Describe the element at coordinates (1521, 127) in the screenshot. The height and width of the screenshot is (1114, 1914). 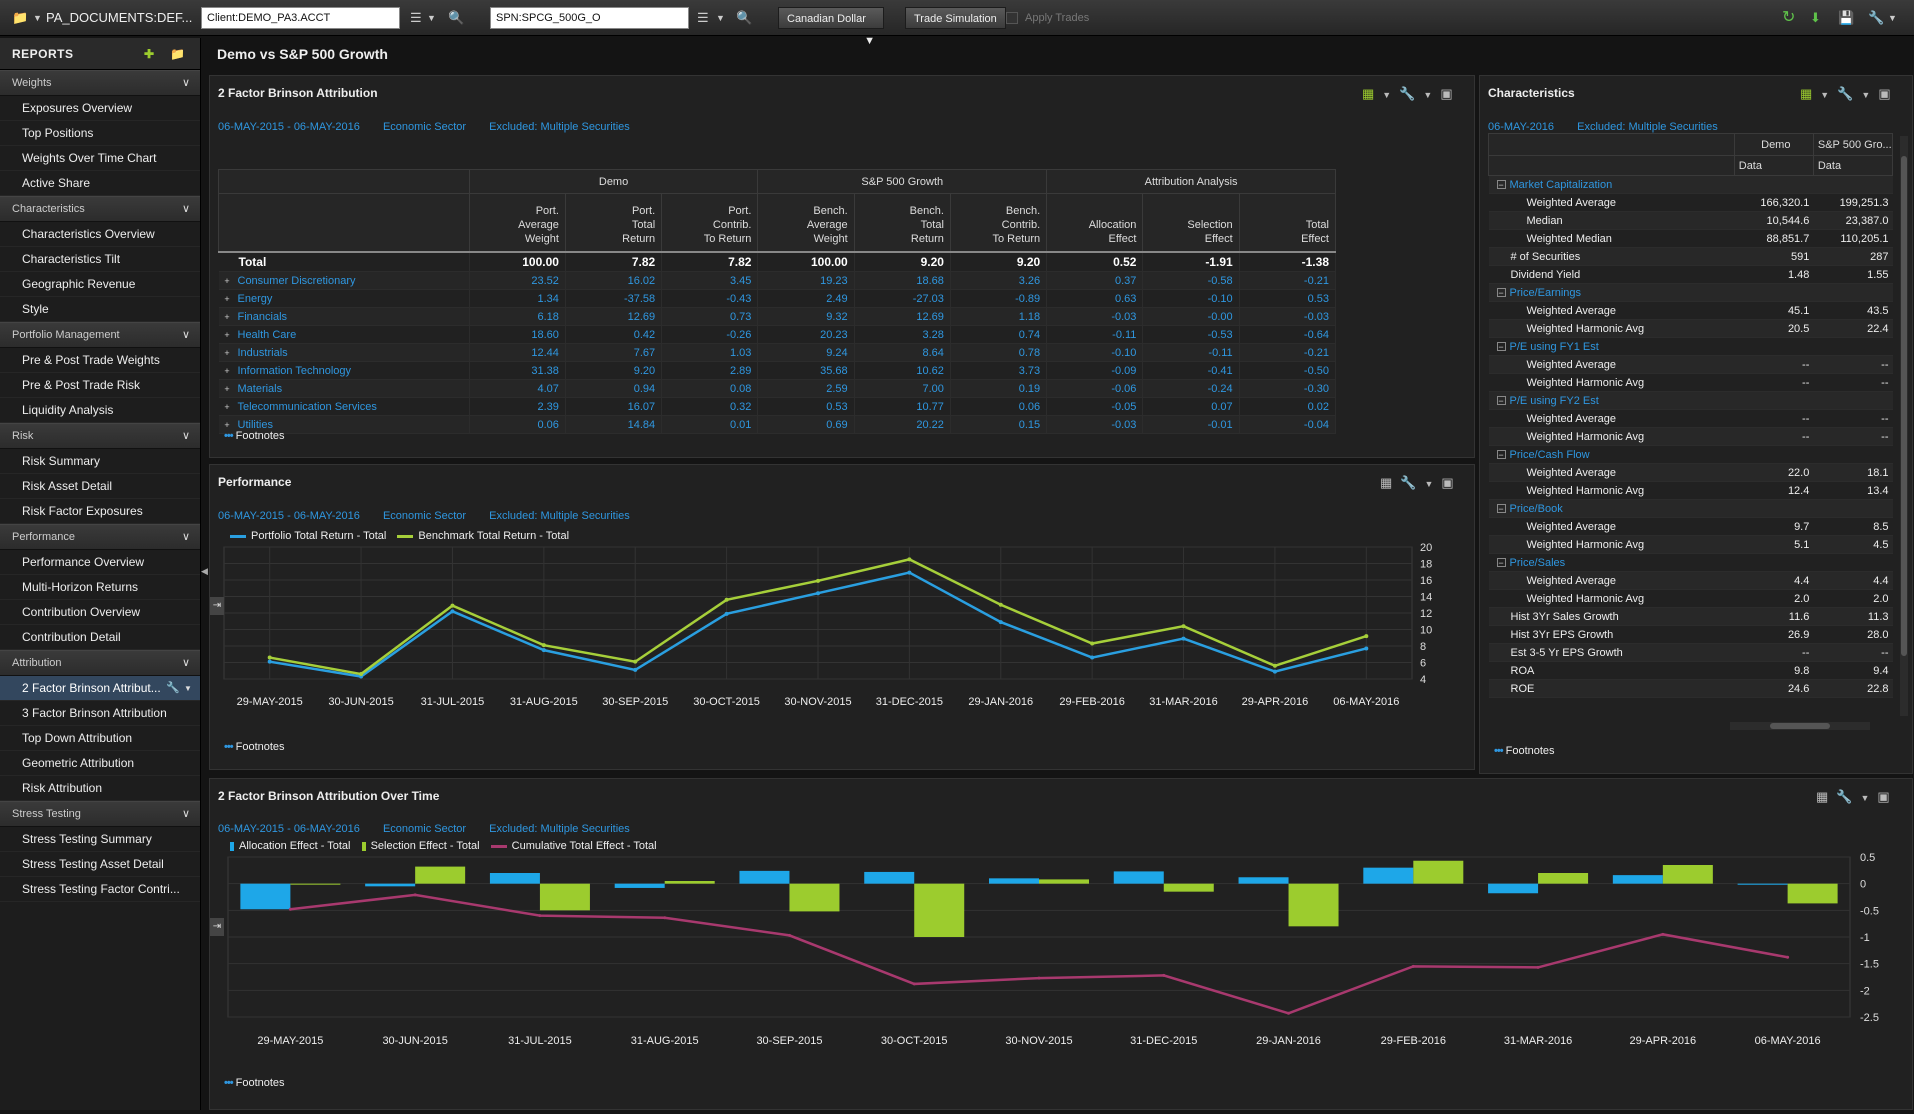
I see `date-label: 06-MAY-2016` at that location.